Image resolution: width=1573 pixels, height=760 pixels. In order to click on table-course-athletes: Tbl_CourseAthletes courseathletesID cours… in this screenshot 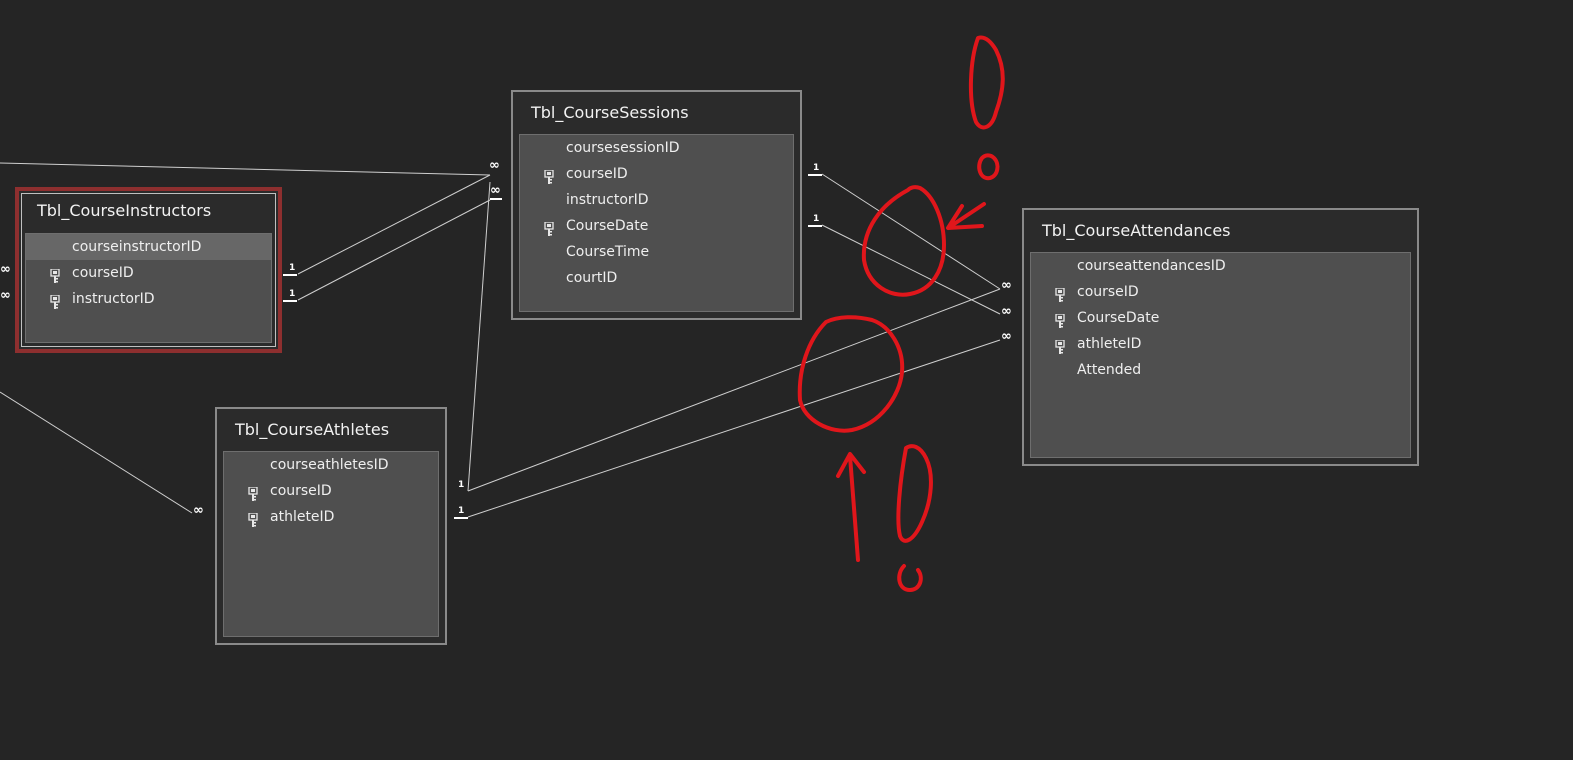, I will do `click(331, 526)`.